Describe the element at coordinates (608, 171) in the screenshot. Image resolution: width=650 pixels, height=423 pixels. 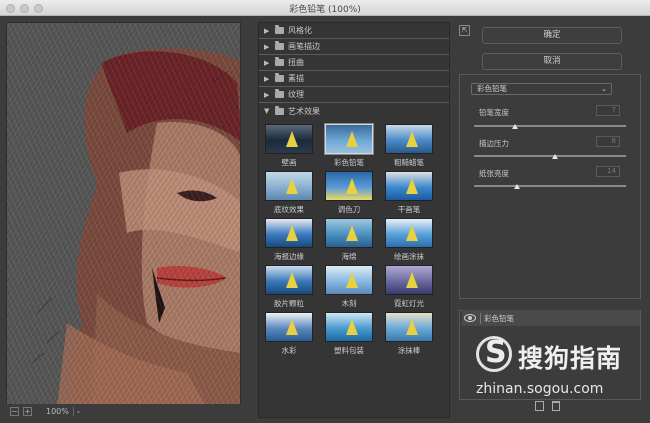
I see `paper-brightness-input: 14` at that location.